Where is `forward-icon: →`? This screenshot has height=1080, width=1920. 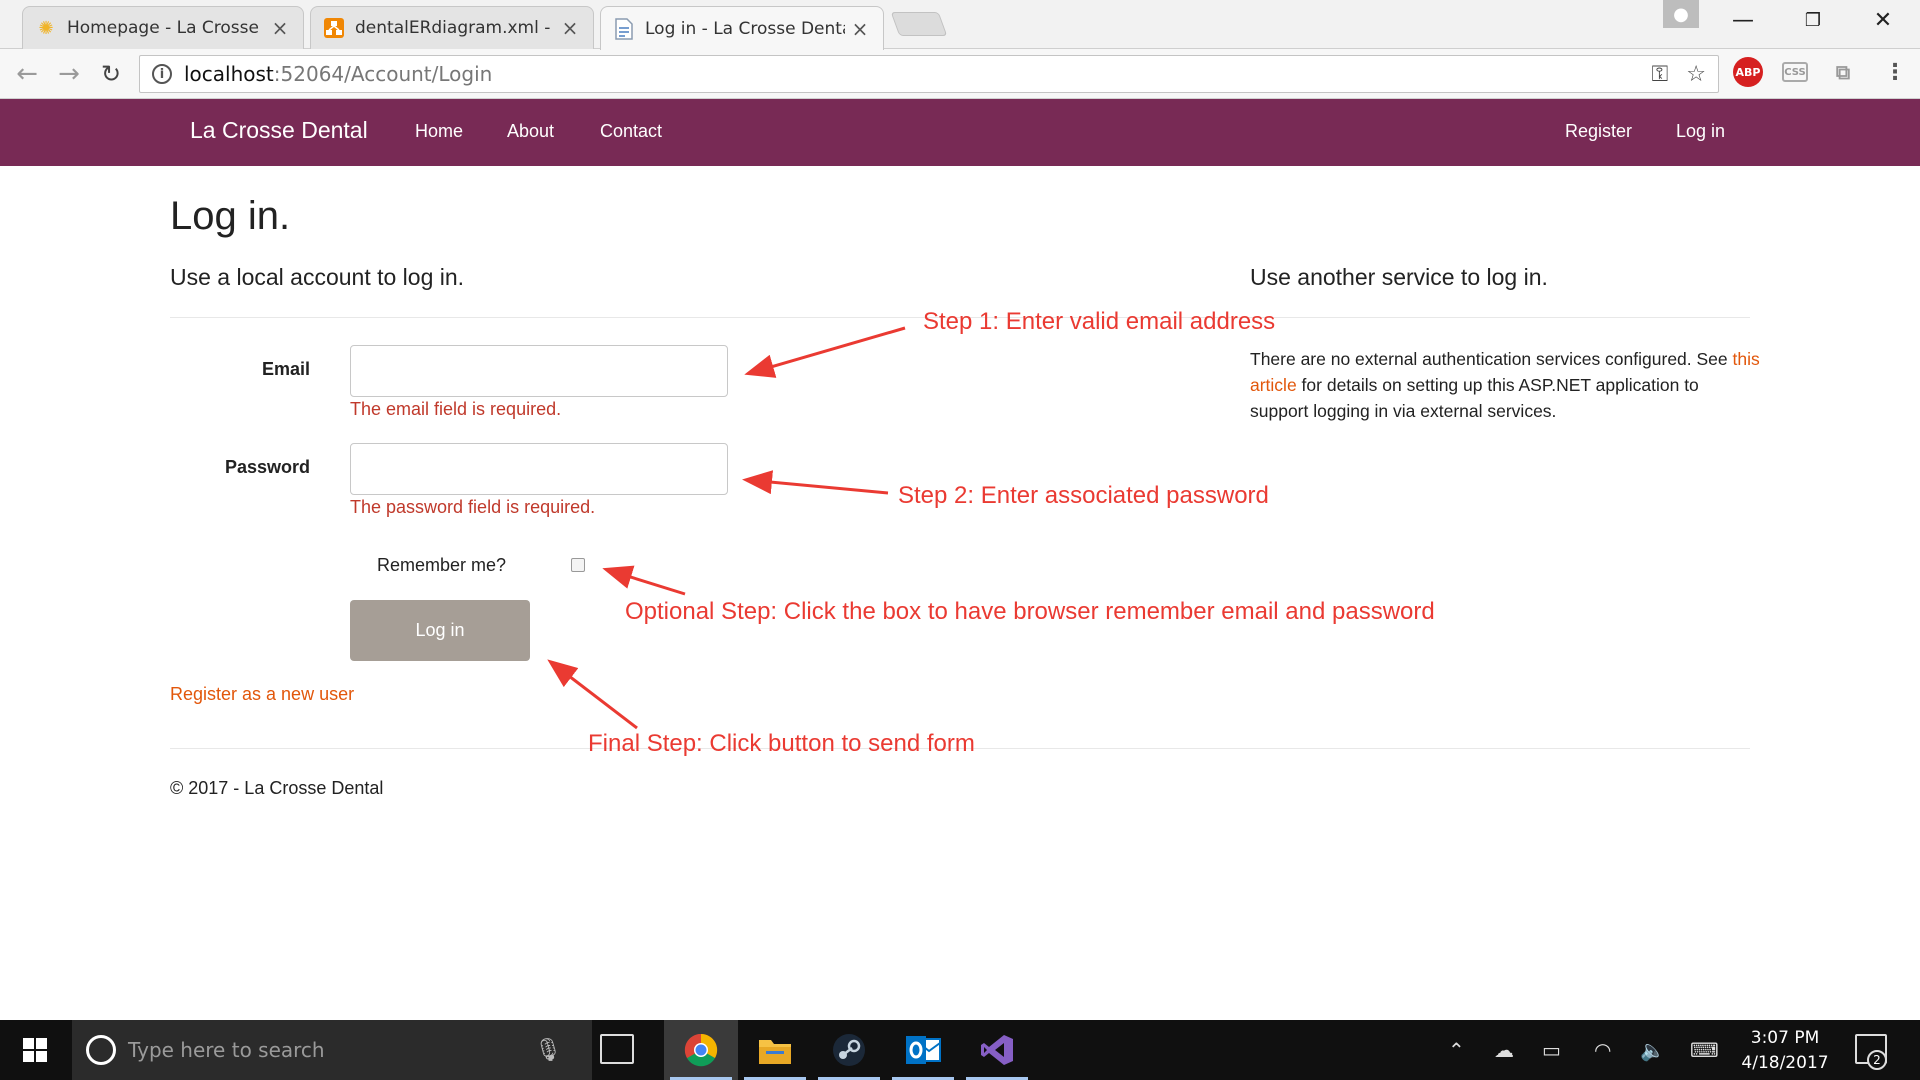
forward-icon: → is located at coordinates (69, 74).